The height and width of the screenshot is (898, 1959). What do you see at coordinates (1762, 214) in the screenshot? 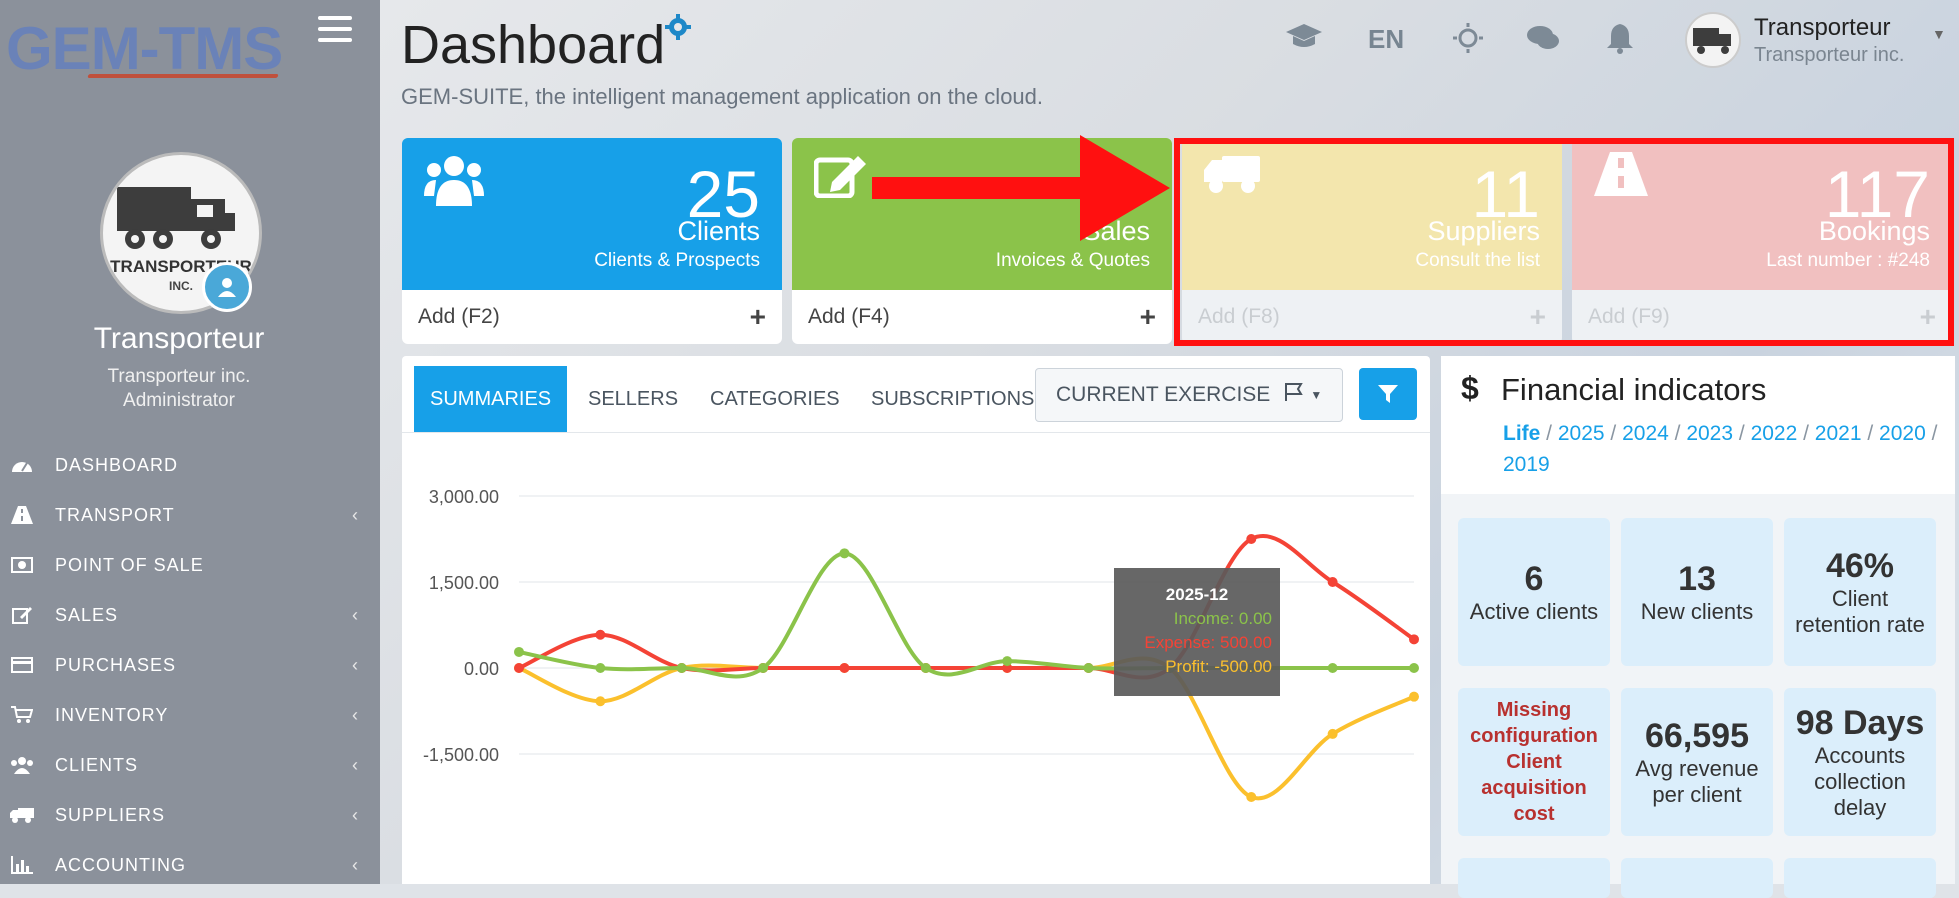
I see `bookings-card-body: 117 Bookings Last number : #248` at bounding box center [1762, 214].